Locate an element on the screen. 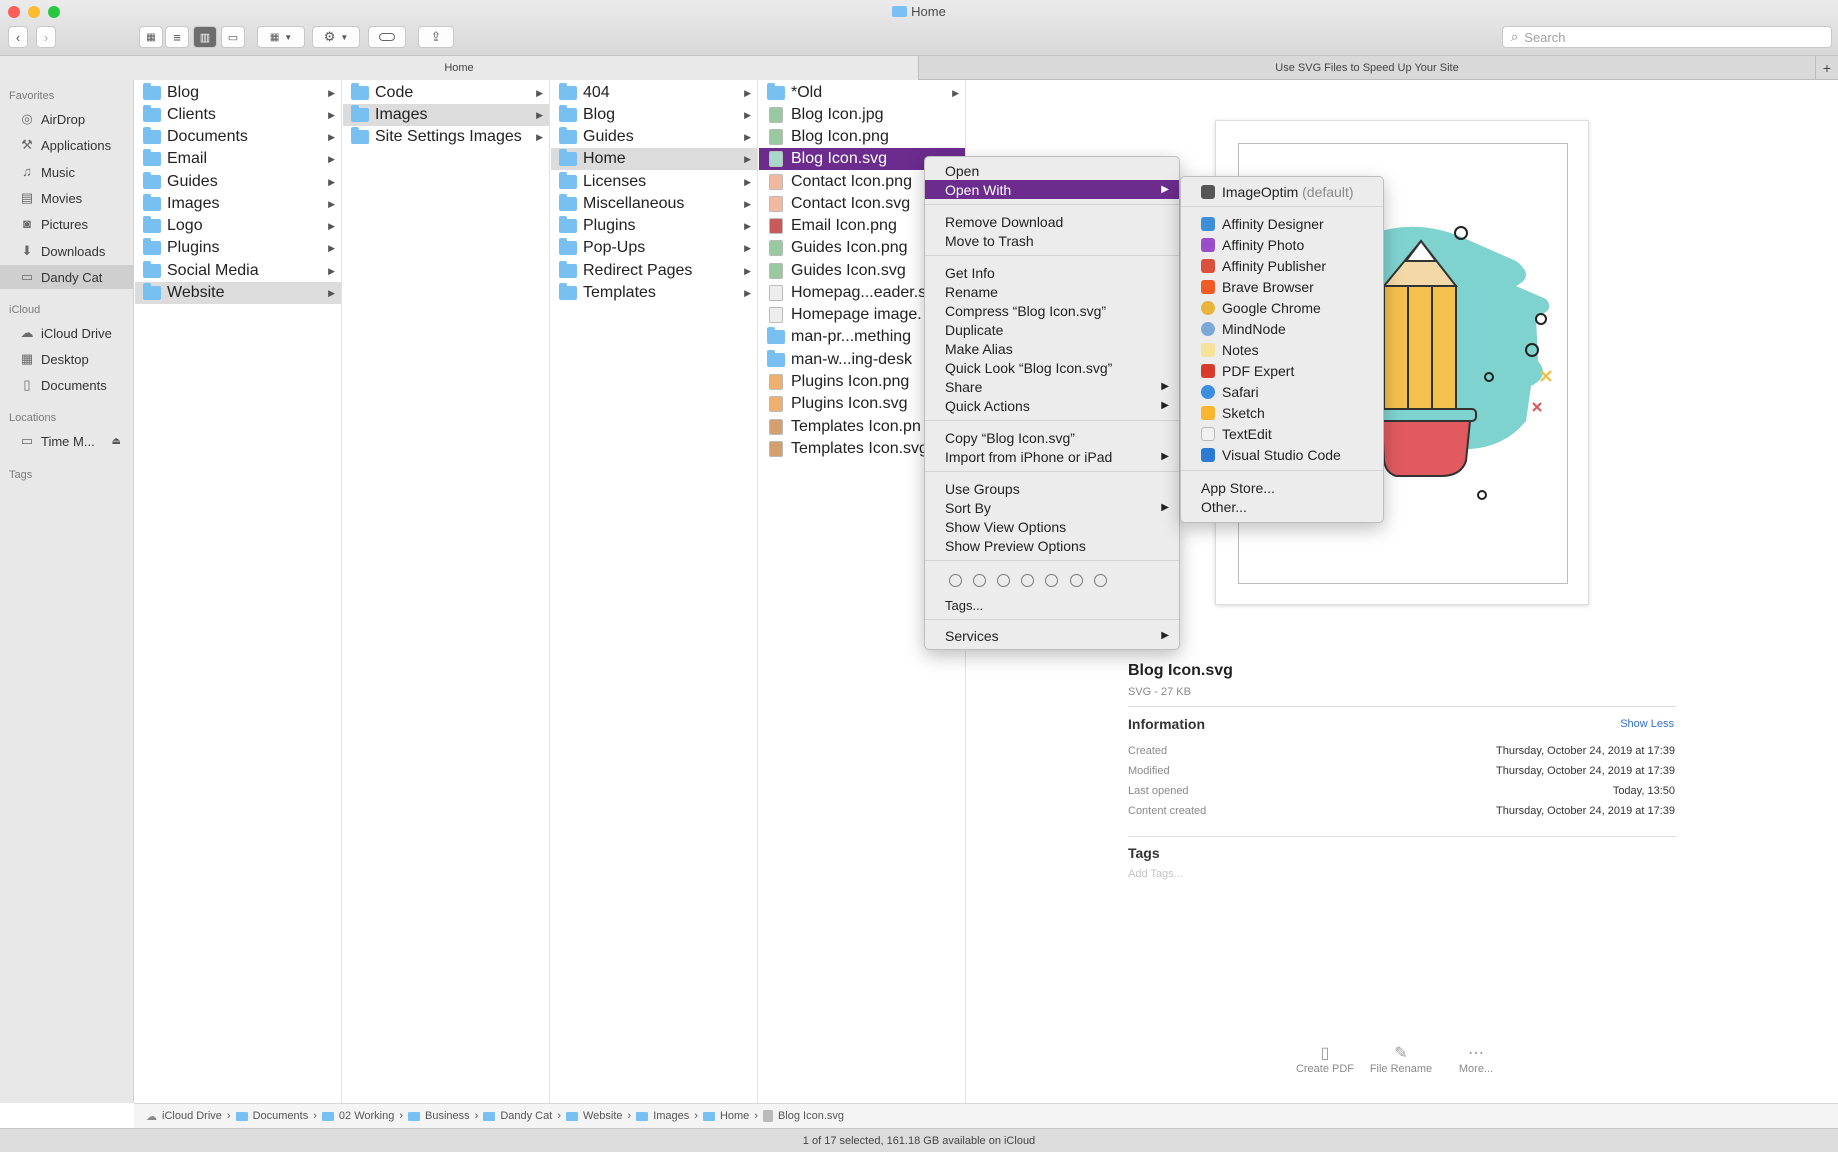 The image size is (1838, 1153). list-item: Code ▶ is located at coordinates (446, 93).